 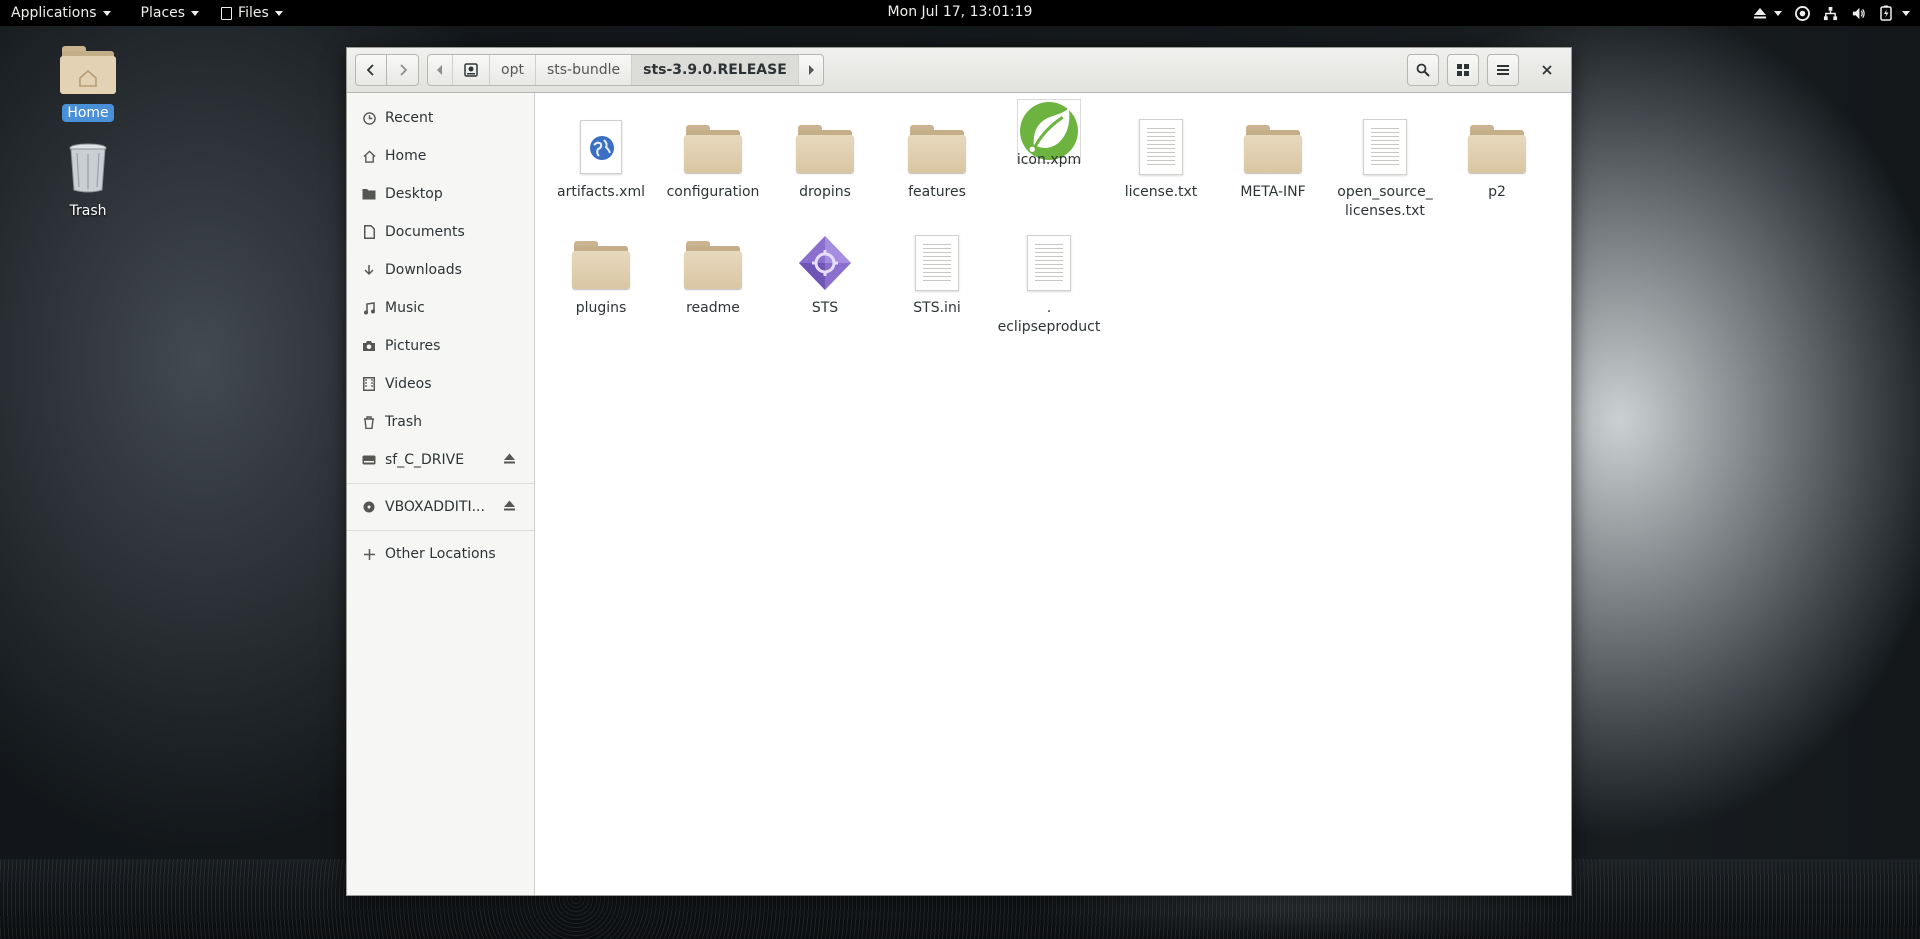 What do you see at coordinates (713, 173) in the screenshot?
I see `file-item: configuration` at bounding box center [713, 173].